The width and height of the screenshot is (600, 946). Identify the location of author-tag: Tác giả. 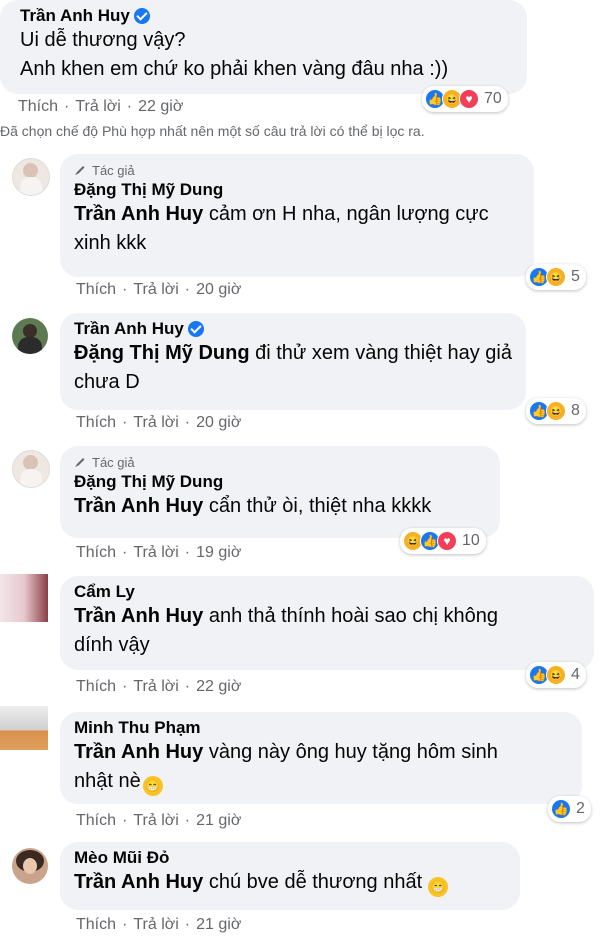
(297, 170).